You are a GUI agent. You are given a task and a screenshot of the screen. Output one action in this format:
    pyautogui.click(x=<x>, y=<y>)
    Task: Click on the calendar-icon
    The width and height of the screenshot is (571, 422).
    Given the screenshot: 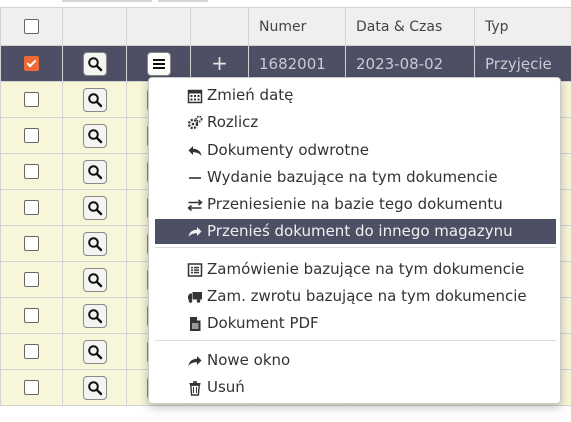 What is the action you would take?
    pyautogui.click(x=195, y=95)
    